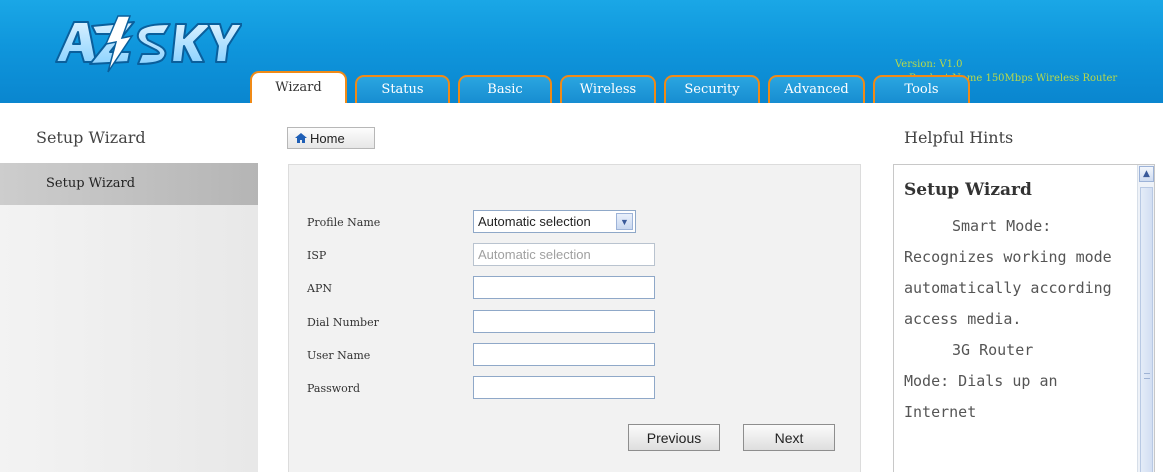 This screenshot has width=1163, height=472. Describe the element at coordinates (608, 89) in the screenshot. I see `tab-wireless: Wireless` at that location.